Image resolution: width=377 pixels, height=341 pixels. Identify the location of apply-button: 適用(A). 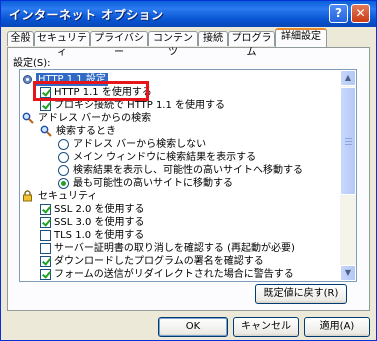
(337, 327).